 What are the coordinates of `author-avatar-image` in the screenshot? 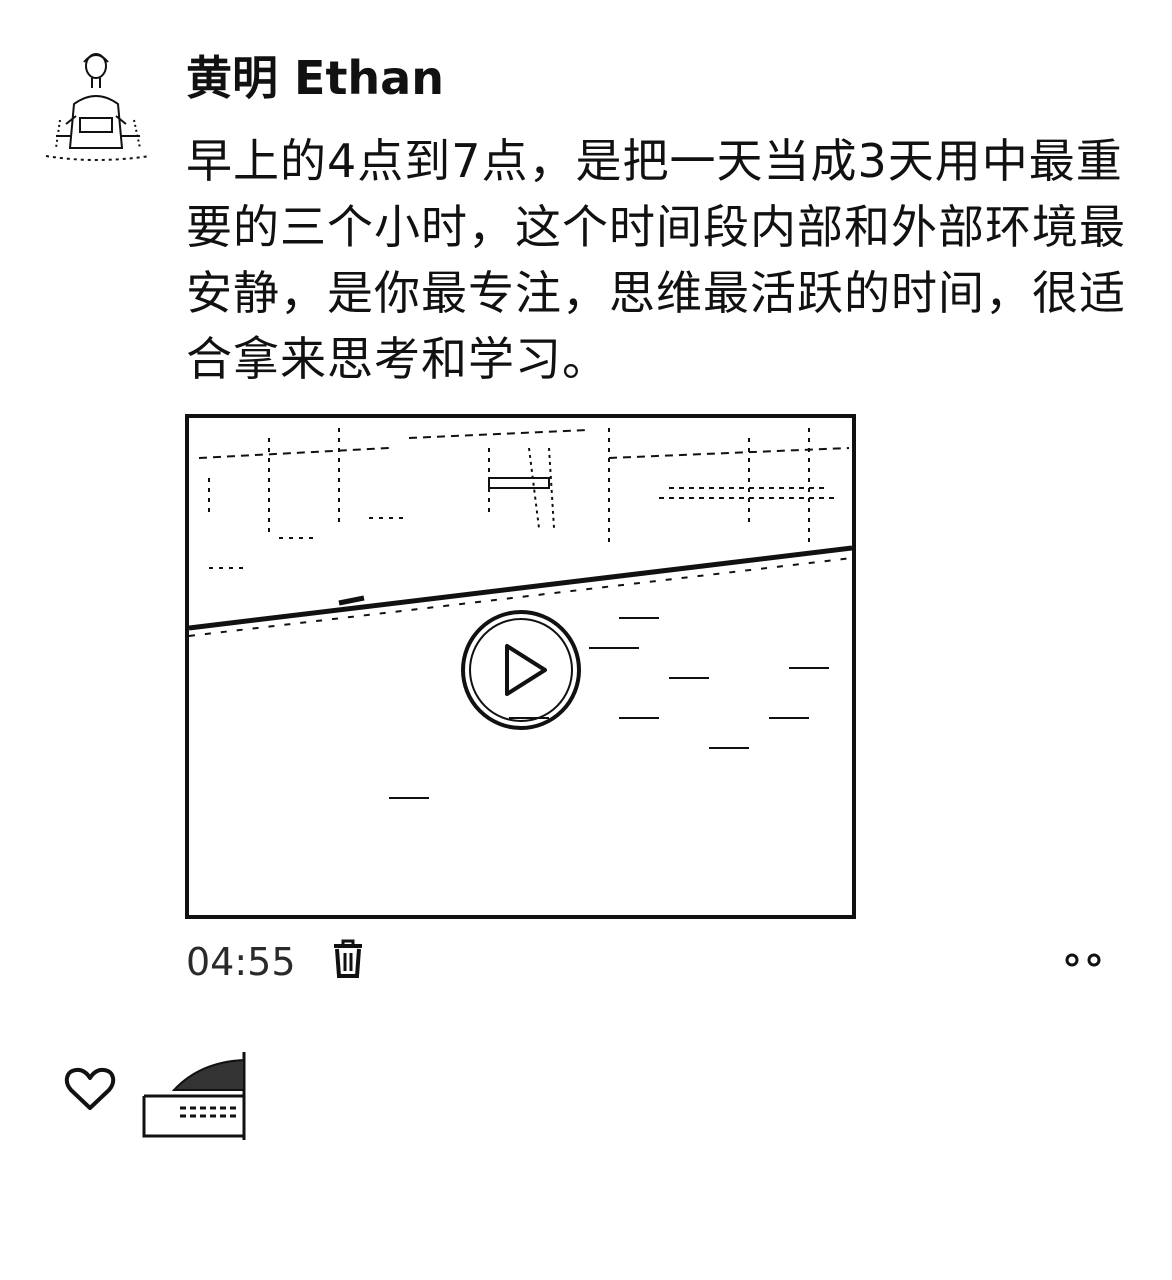 It's located at (98, 106).